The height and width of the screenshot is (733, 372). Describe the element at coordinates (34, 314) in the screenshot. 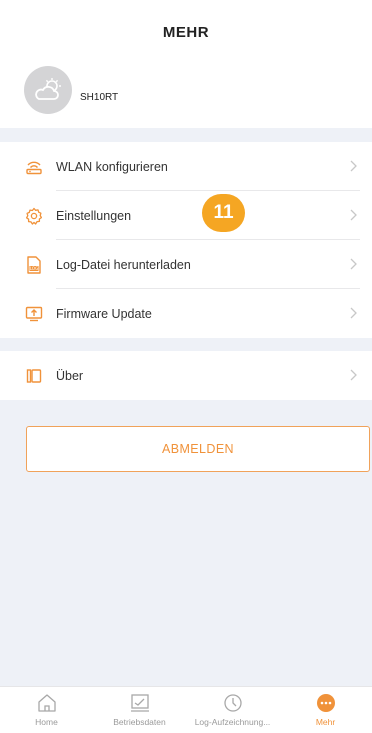

I see `firmware-update-icon` at that location.